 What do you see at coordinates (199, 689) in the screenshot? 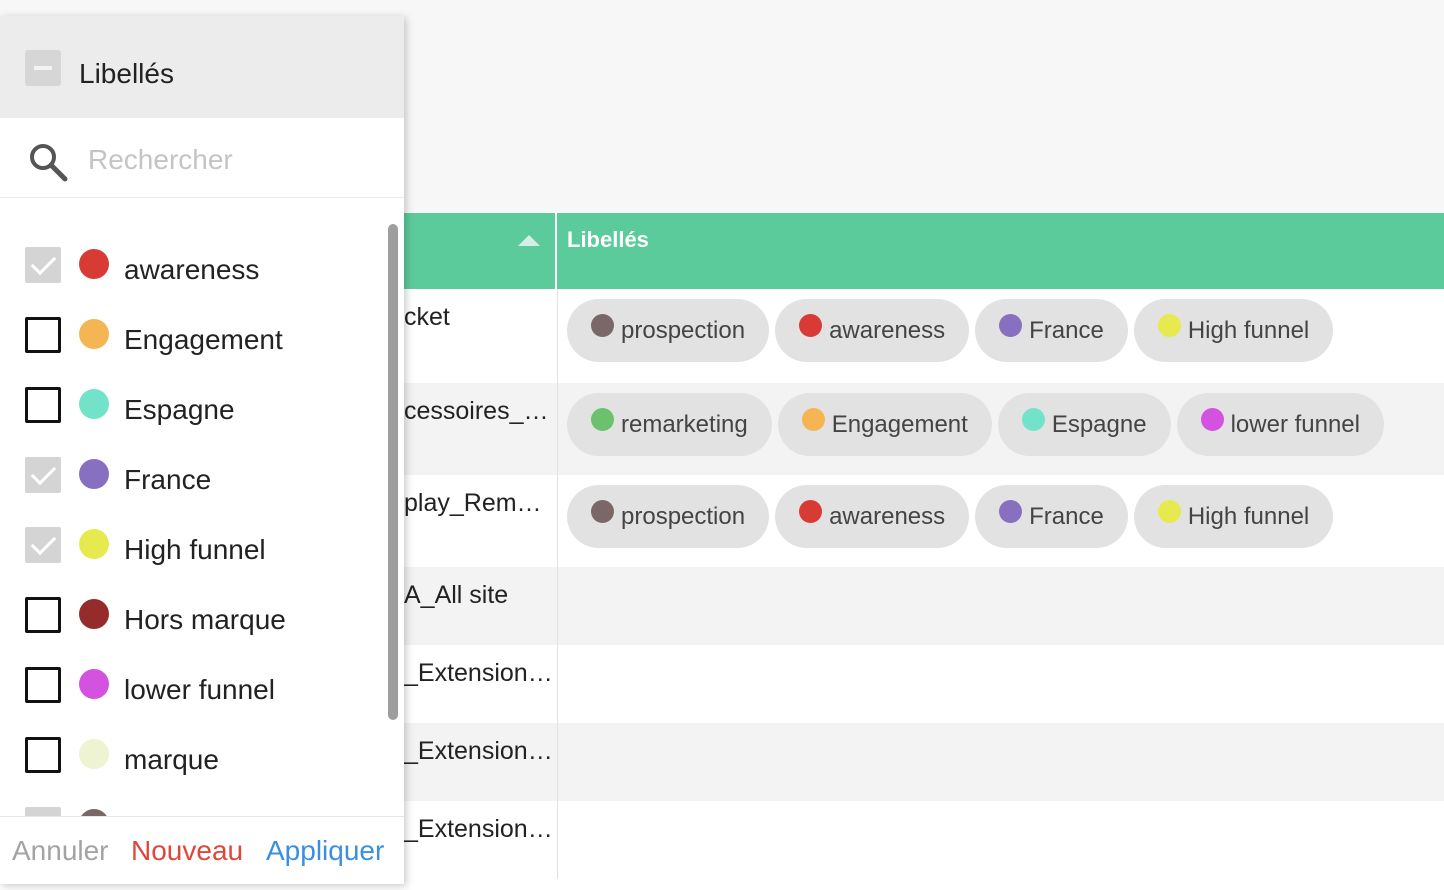
I see `label-option-text: lower funnel` at bounding box center [199, 689].